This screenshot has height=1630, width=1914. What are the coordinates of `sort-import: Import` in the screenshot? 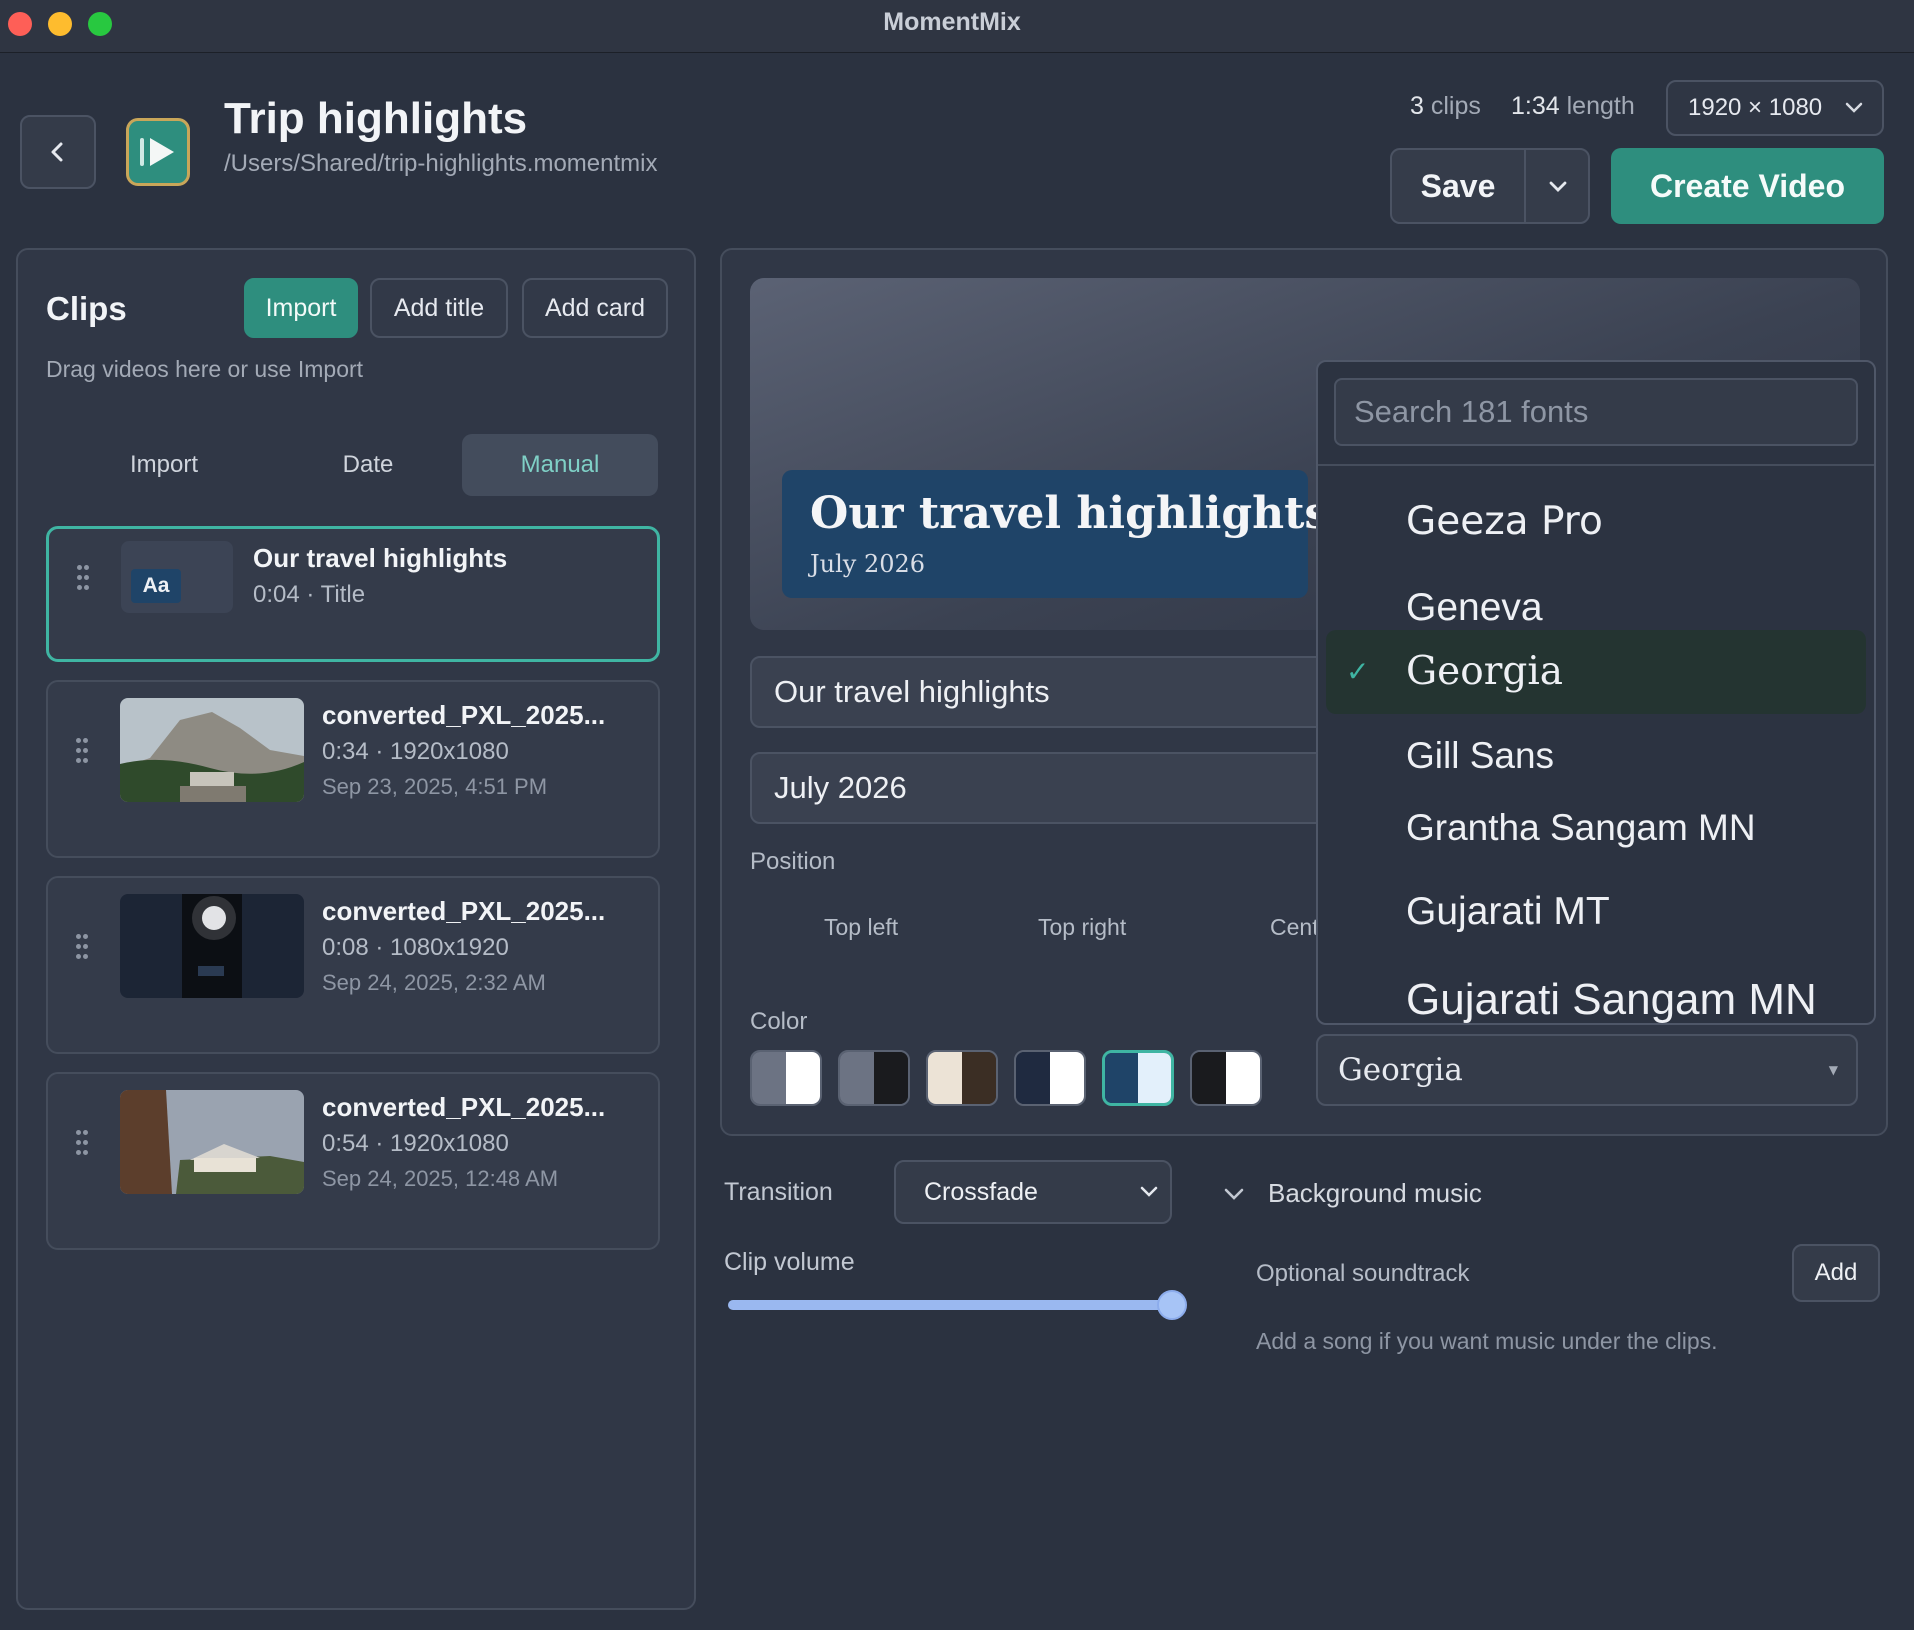 It's located at (164, 465).